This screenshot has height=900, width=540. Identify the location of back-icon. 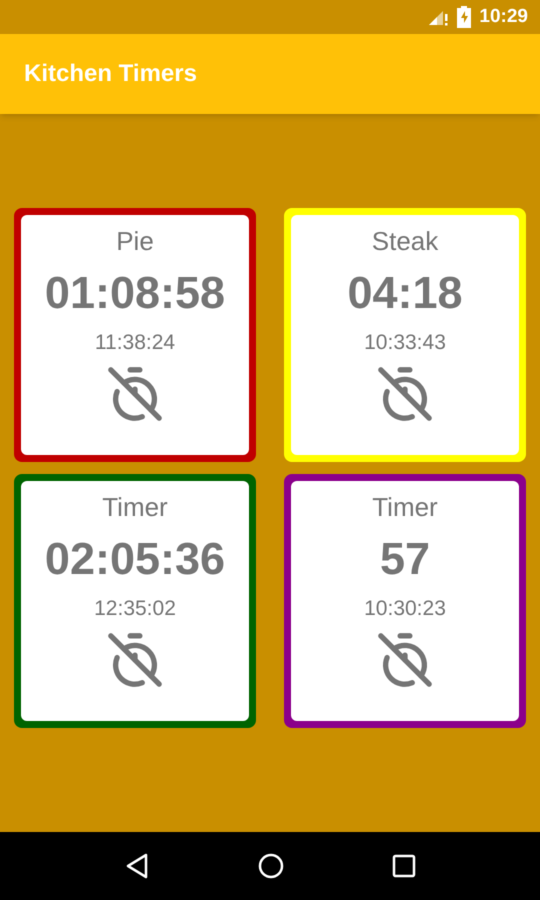
(137, 866).